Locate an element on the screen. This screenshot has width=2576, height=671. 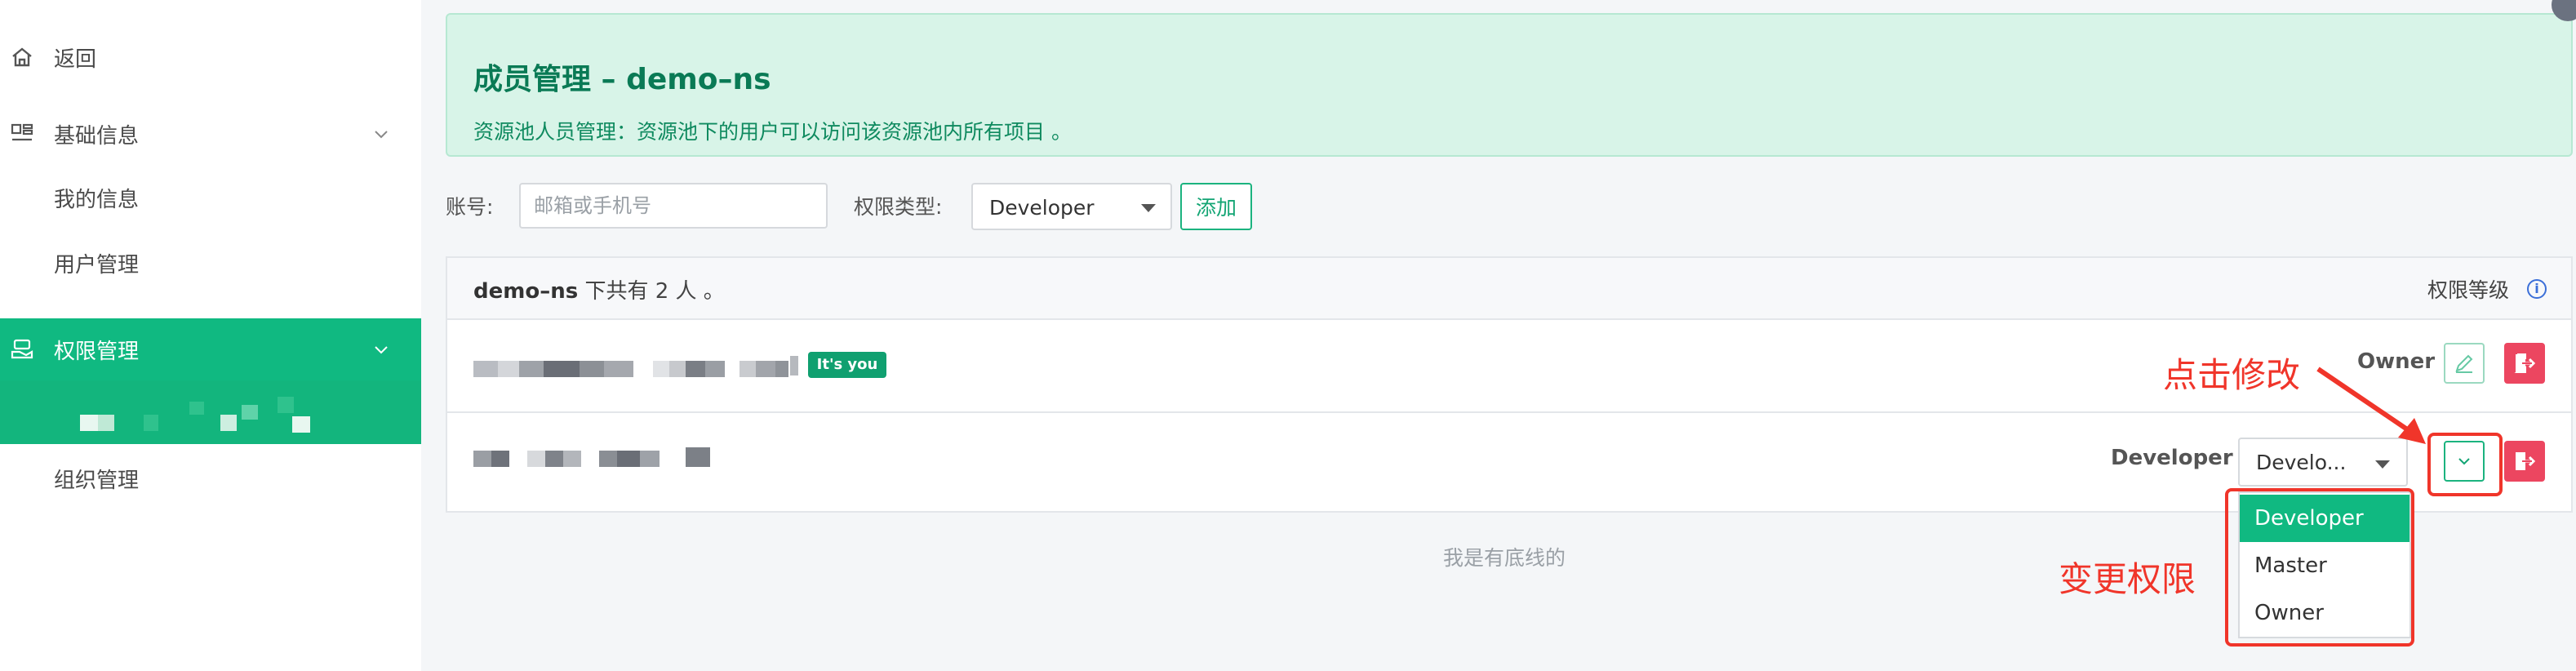
end-of-list-note: 我是有底线的 is located at coordinates (1504, 558).